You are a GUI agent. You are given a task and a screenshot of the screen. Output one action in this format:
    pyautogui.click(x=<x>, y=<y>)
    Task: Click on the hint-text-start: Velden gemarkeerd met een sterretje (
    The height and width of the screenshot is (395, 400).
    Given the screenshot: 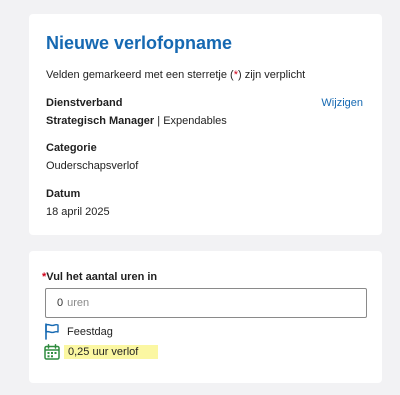 What is the action you would take?
    pyautogui.click(x=140, y=75)
    